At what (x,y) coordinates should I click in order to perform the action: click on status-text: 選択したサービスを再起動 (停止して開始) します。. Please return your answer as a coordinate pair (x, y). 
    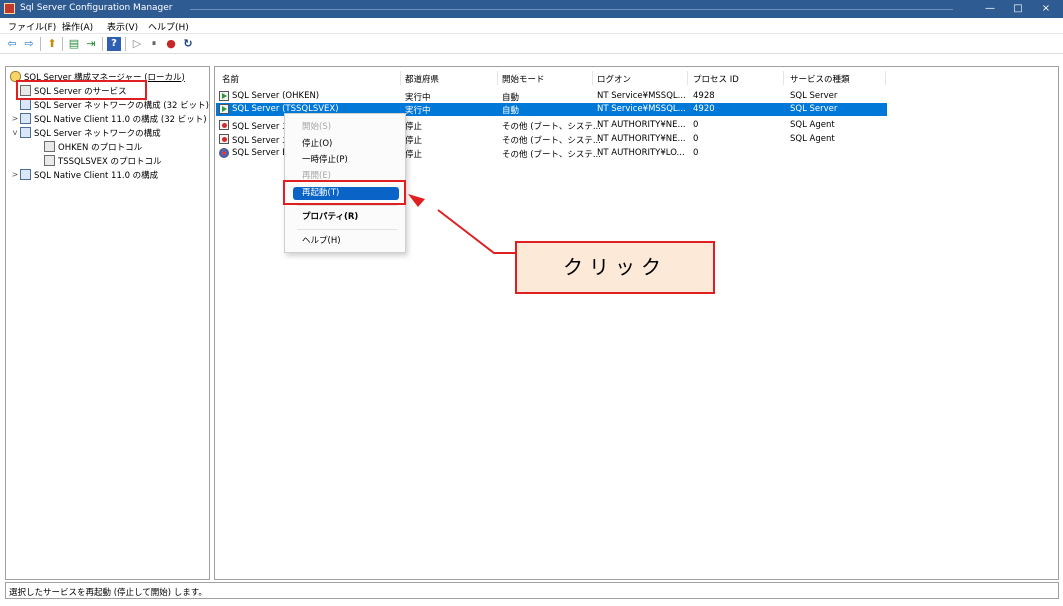
    Looking at the image, I should click on (108, 593).